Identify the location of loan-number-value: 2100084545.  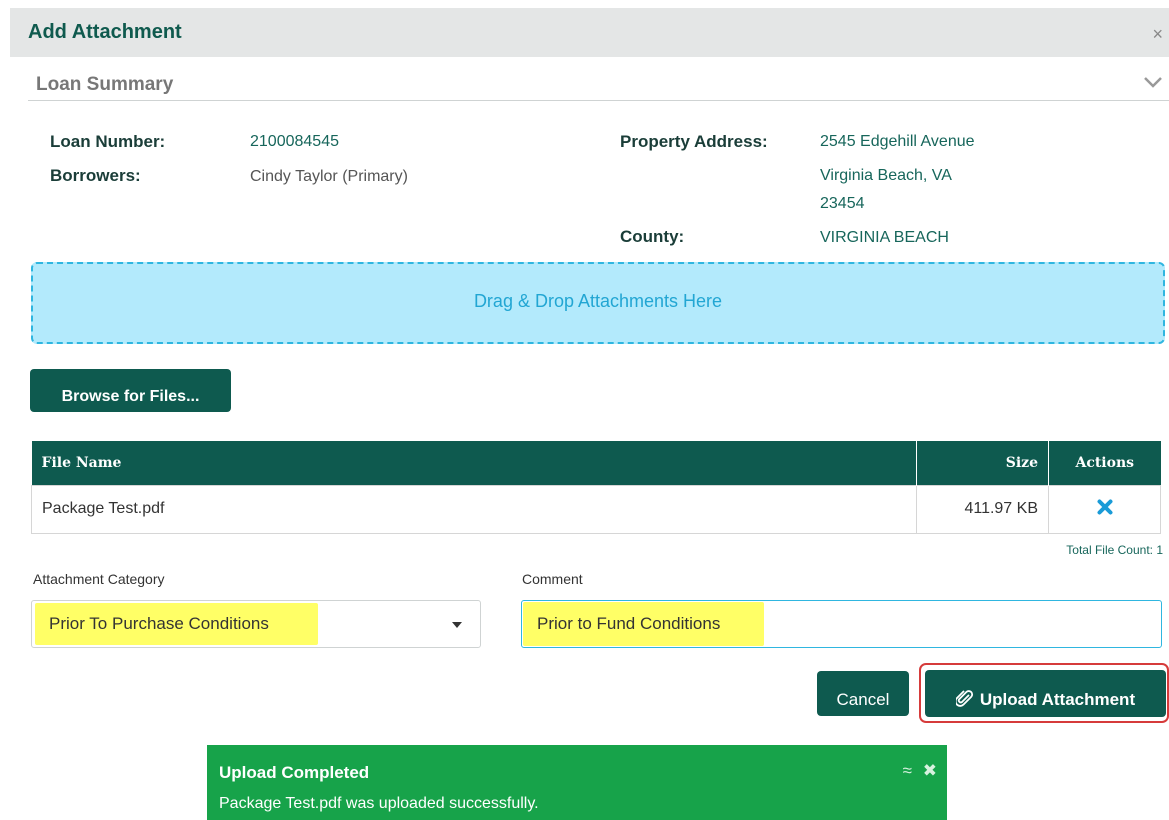
(294, 141).